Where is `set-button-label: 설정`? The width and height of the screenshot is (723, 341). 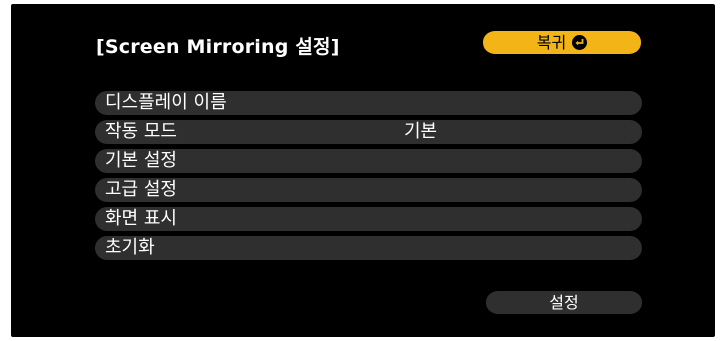 set-button-label: 설정 is located at coordinates (564, 302).